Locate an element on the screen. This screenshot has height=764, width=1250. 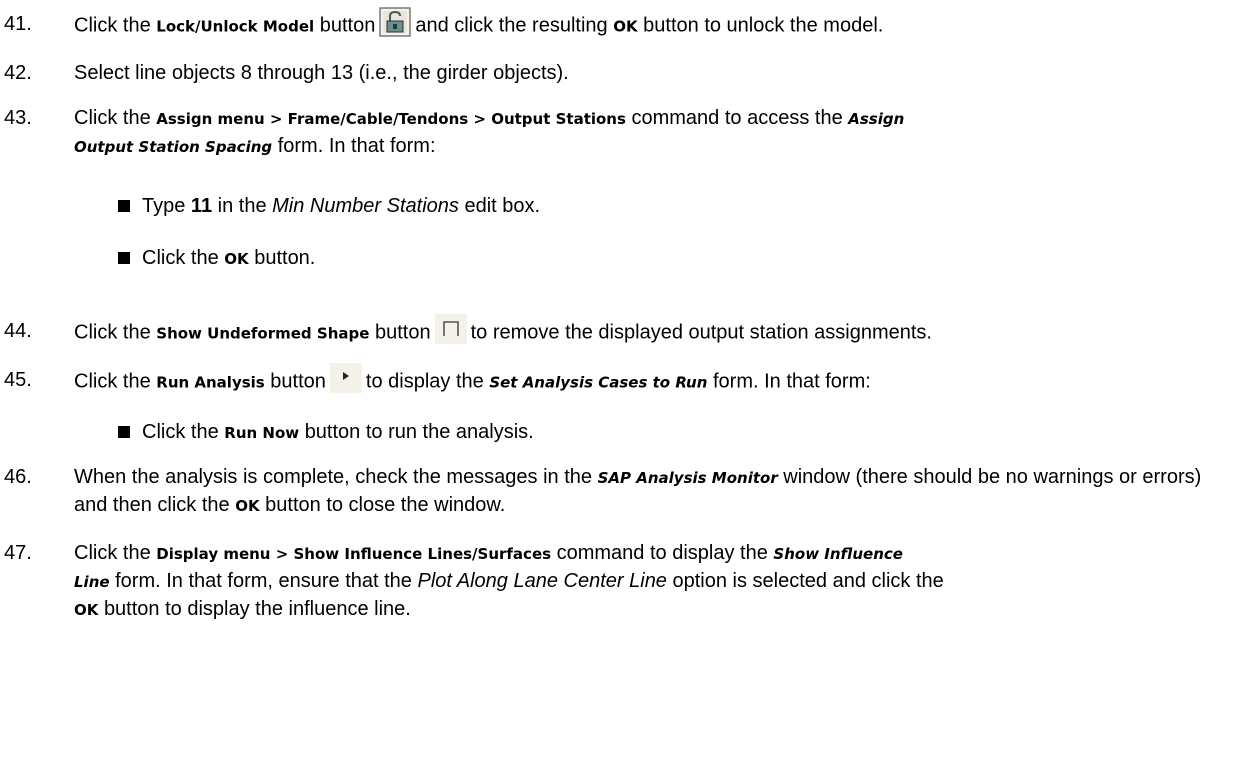
step-number: 41. is located at coordinates (18, 24).